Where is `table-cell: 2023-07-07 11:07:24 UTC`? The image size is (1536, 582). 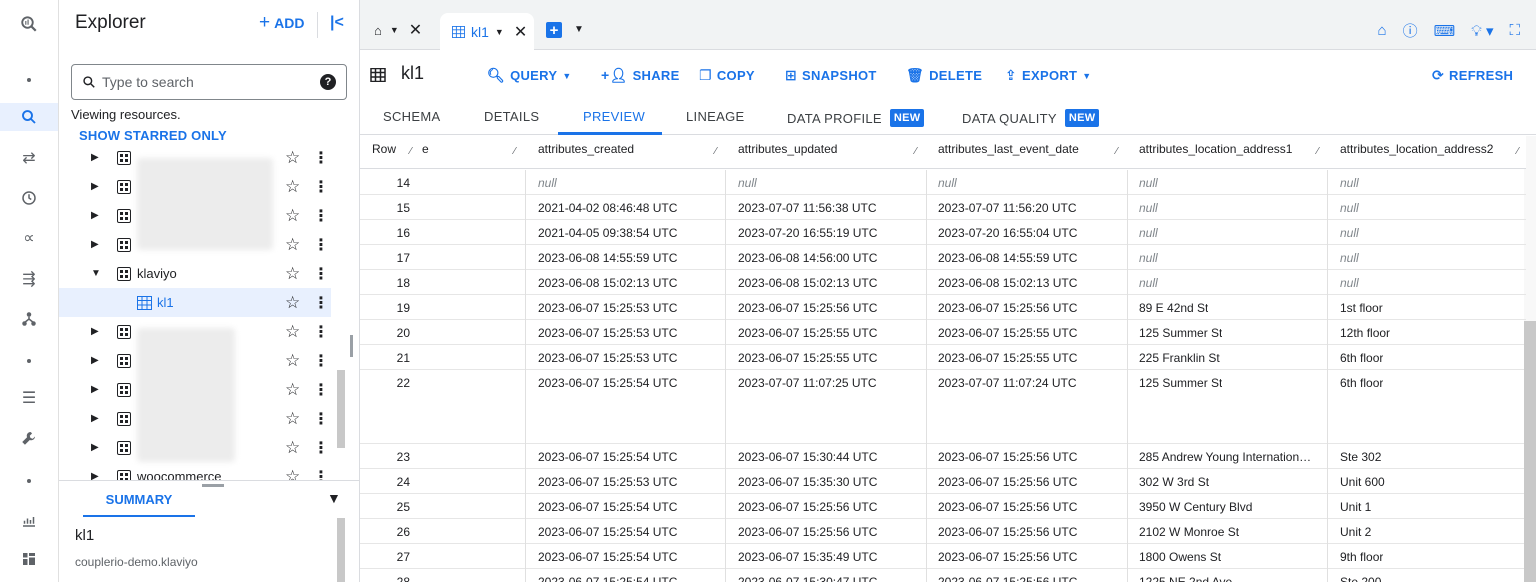
table-cell: 2023-07-07 11:07:24 UTC is located at coordinates (1007, 383).